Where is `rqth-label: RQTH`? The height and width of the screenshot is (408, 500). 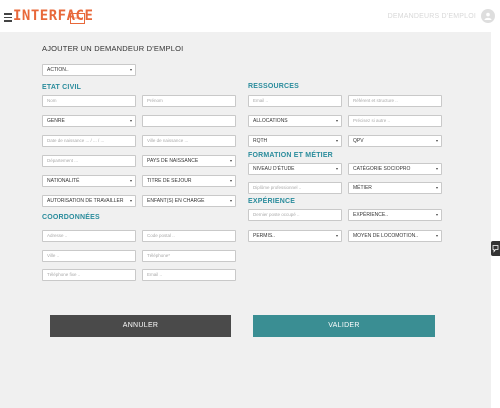
rqth-label: RQTH is located at coordinates (260, 141).